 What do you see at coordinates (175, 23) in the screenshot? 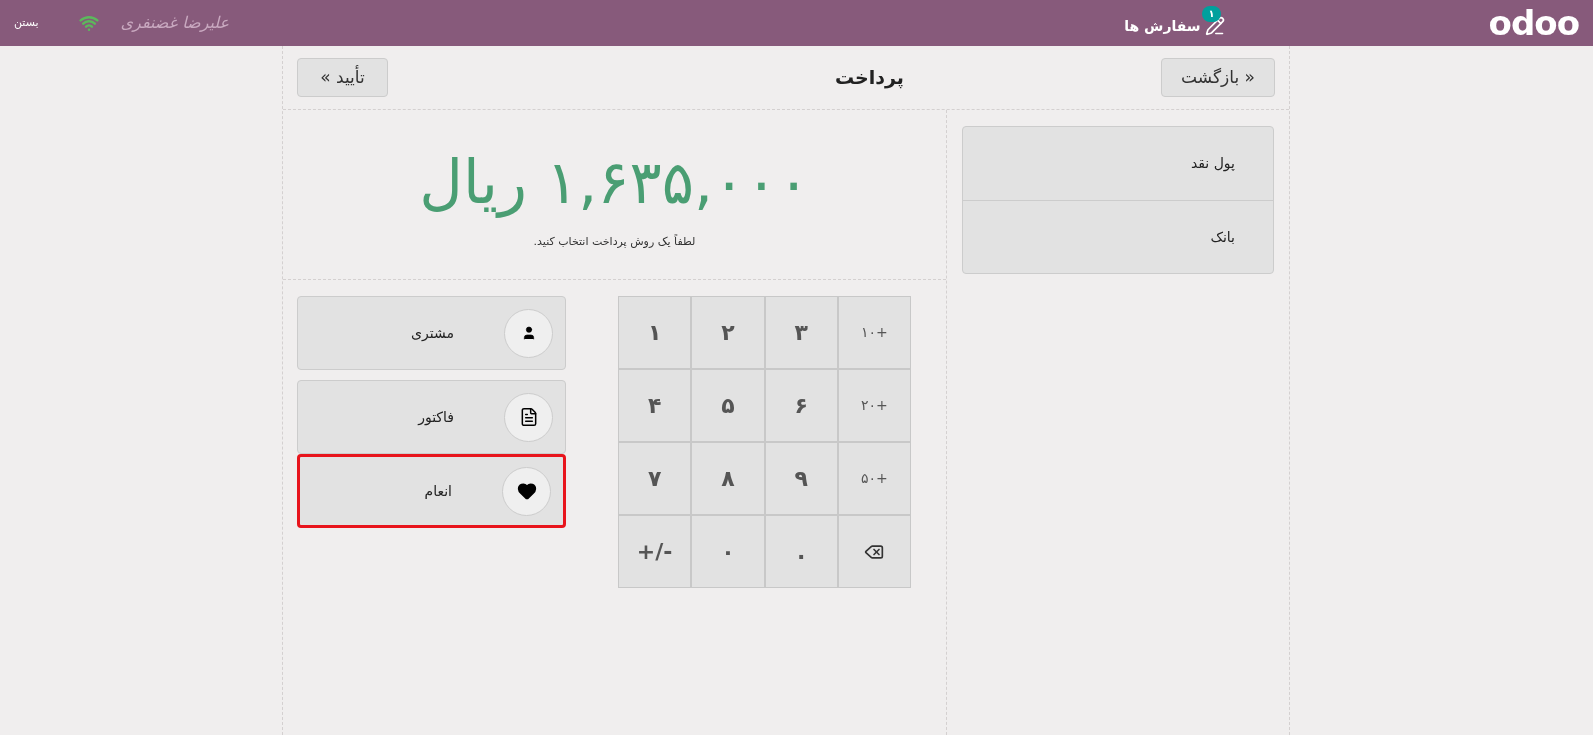
I see `user-name: علیرضا غضنفری` at bounding box center [175, 23].